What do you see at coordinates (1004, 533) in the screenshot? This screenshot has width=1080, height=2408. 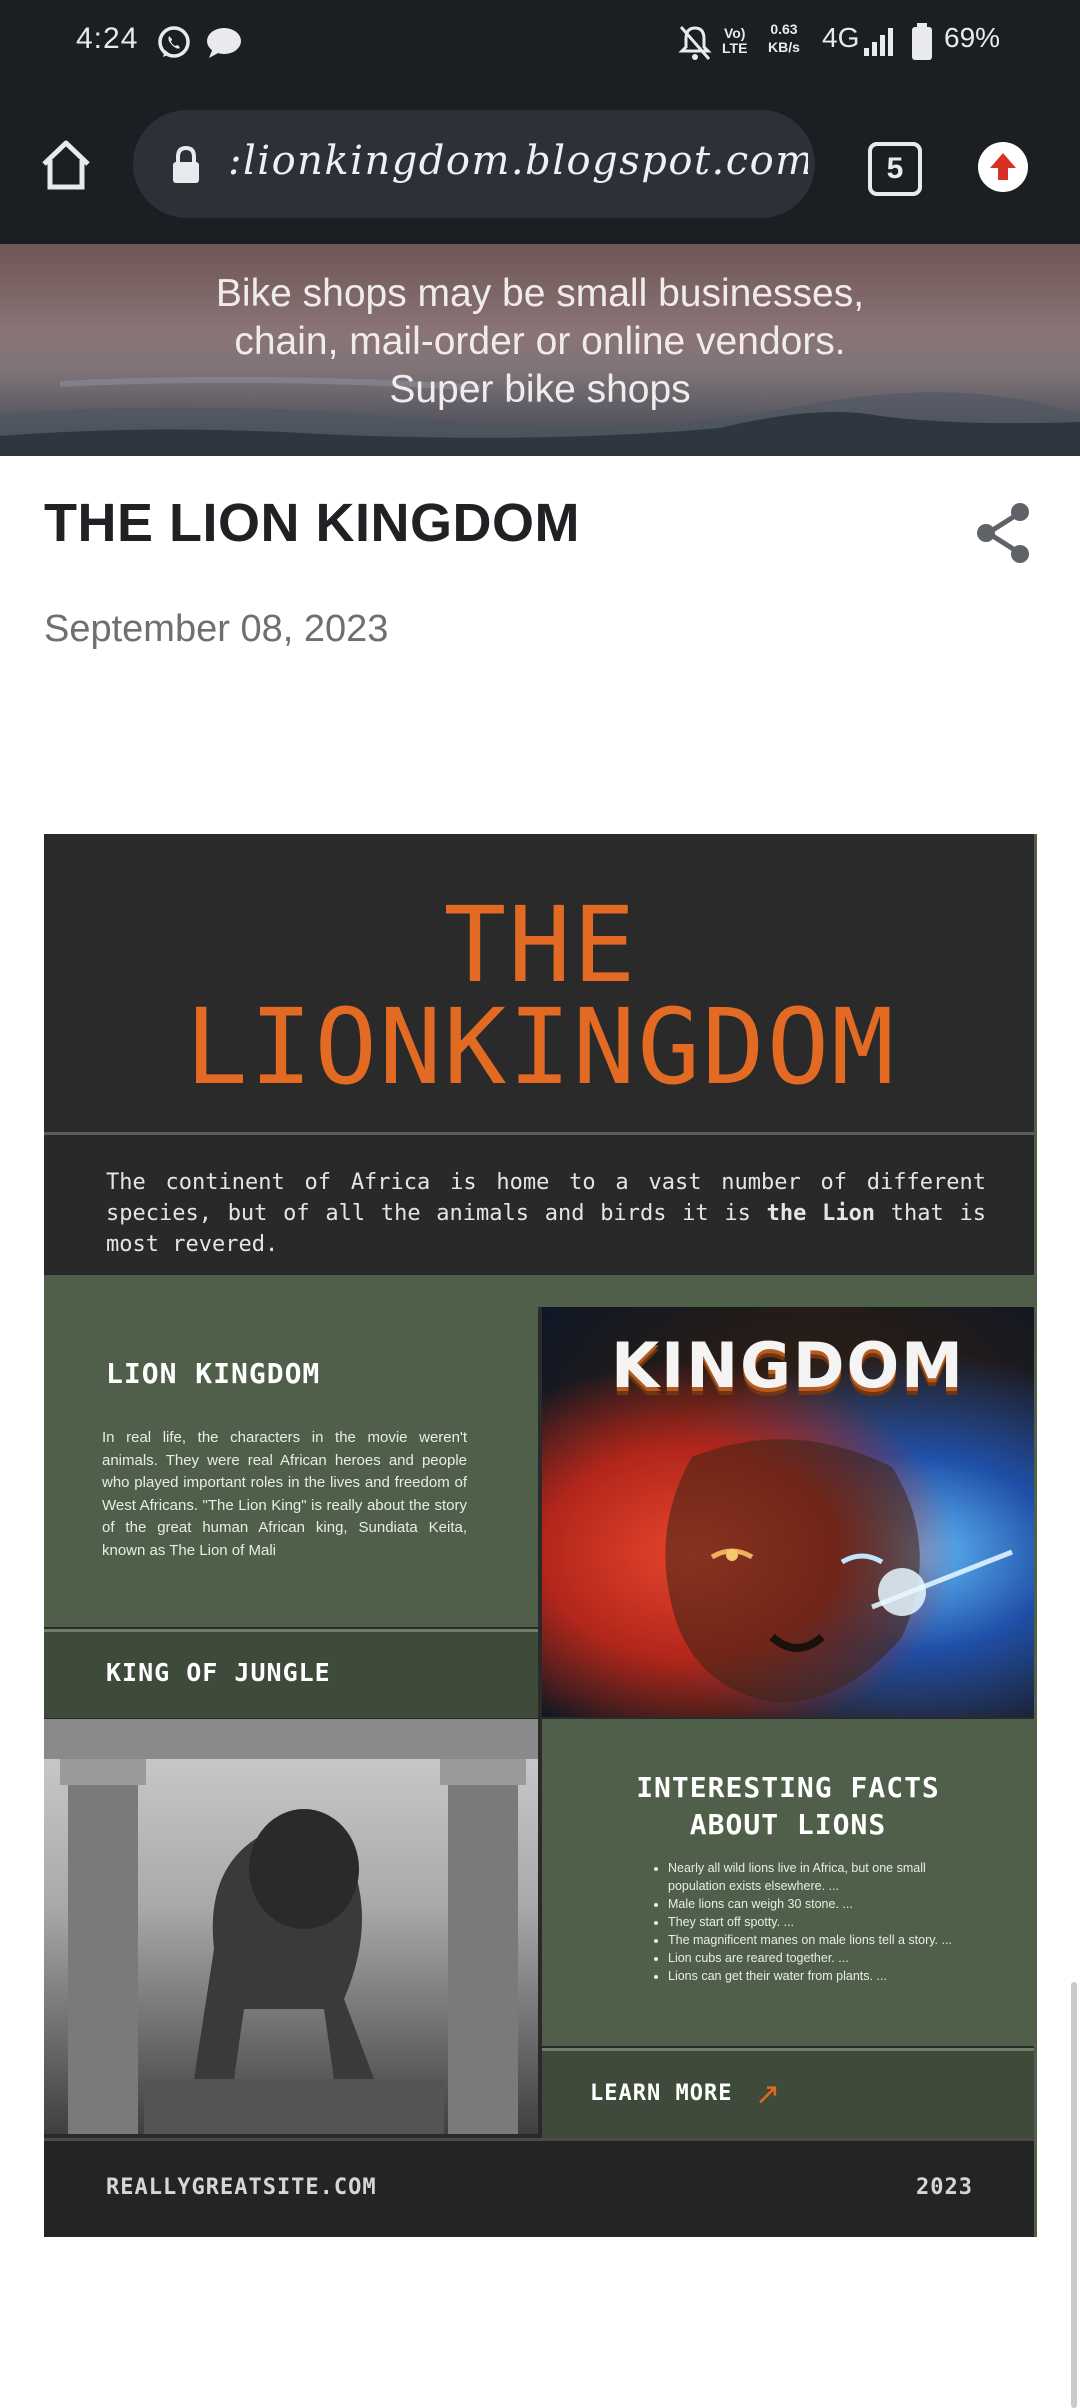 I see `share-icon` at bounding box center [1004, 533].